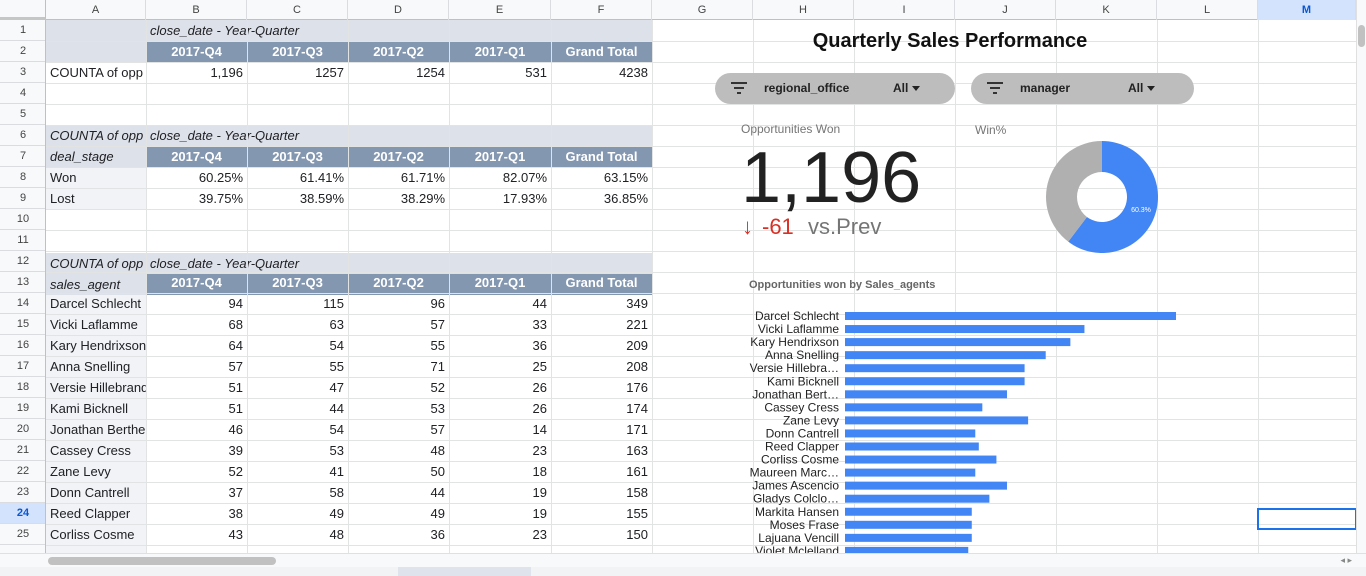 This screenshot has height=576, width=1366. What do you see at coordinates (23, 10) in the screenshot?
I see `select-all-corner` at bounding box center [23, 10].